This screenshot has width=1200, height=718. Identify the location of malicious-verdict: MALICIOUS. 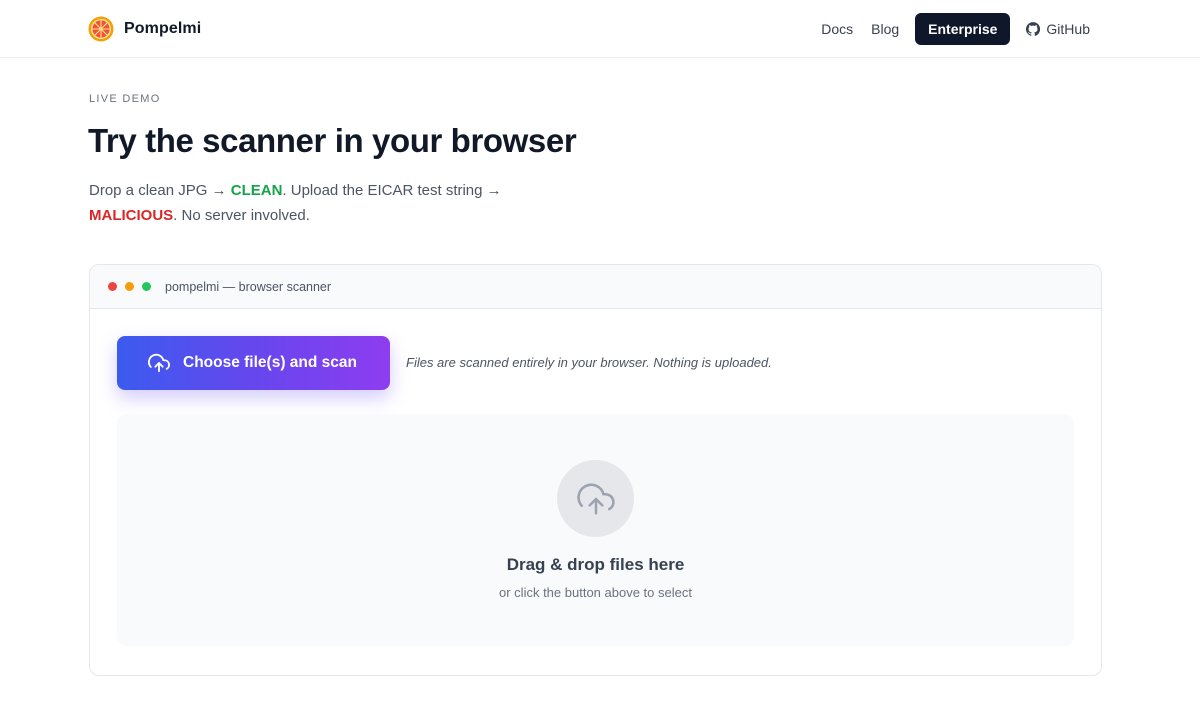
(131, 215).